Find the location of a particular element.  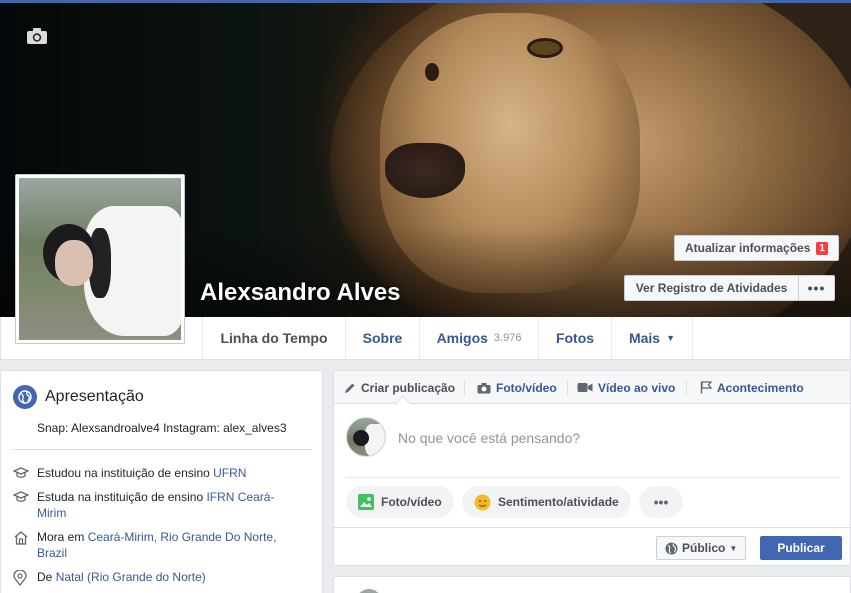

cover-lion-nose is located at coordinates (425, 170).